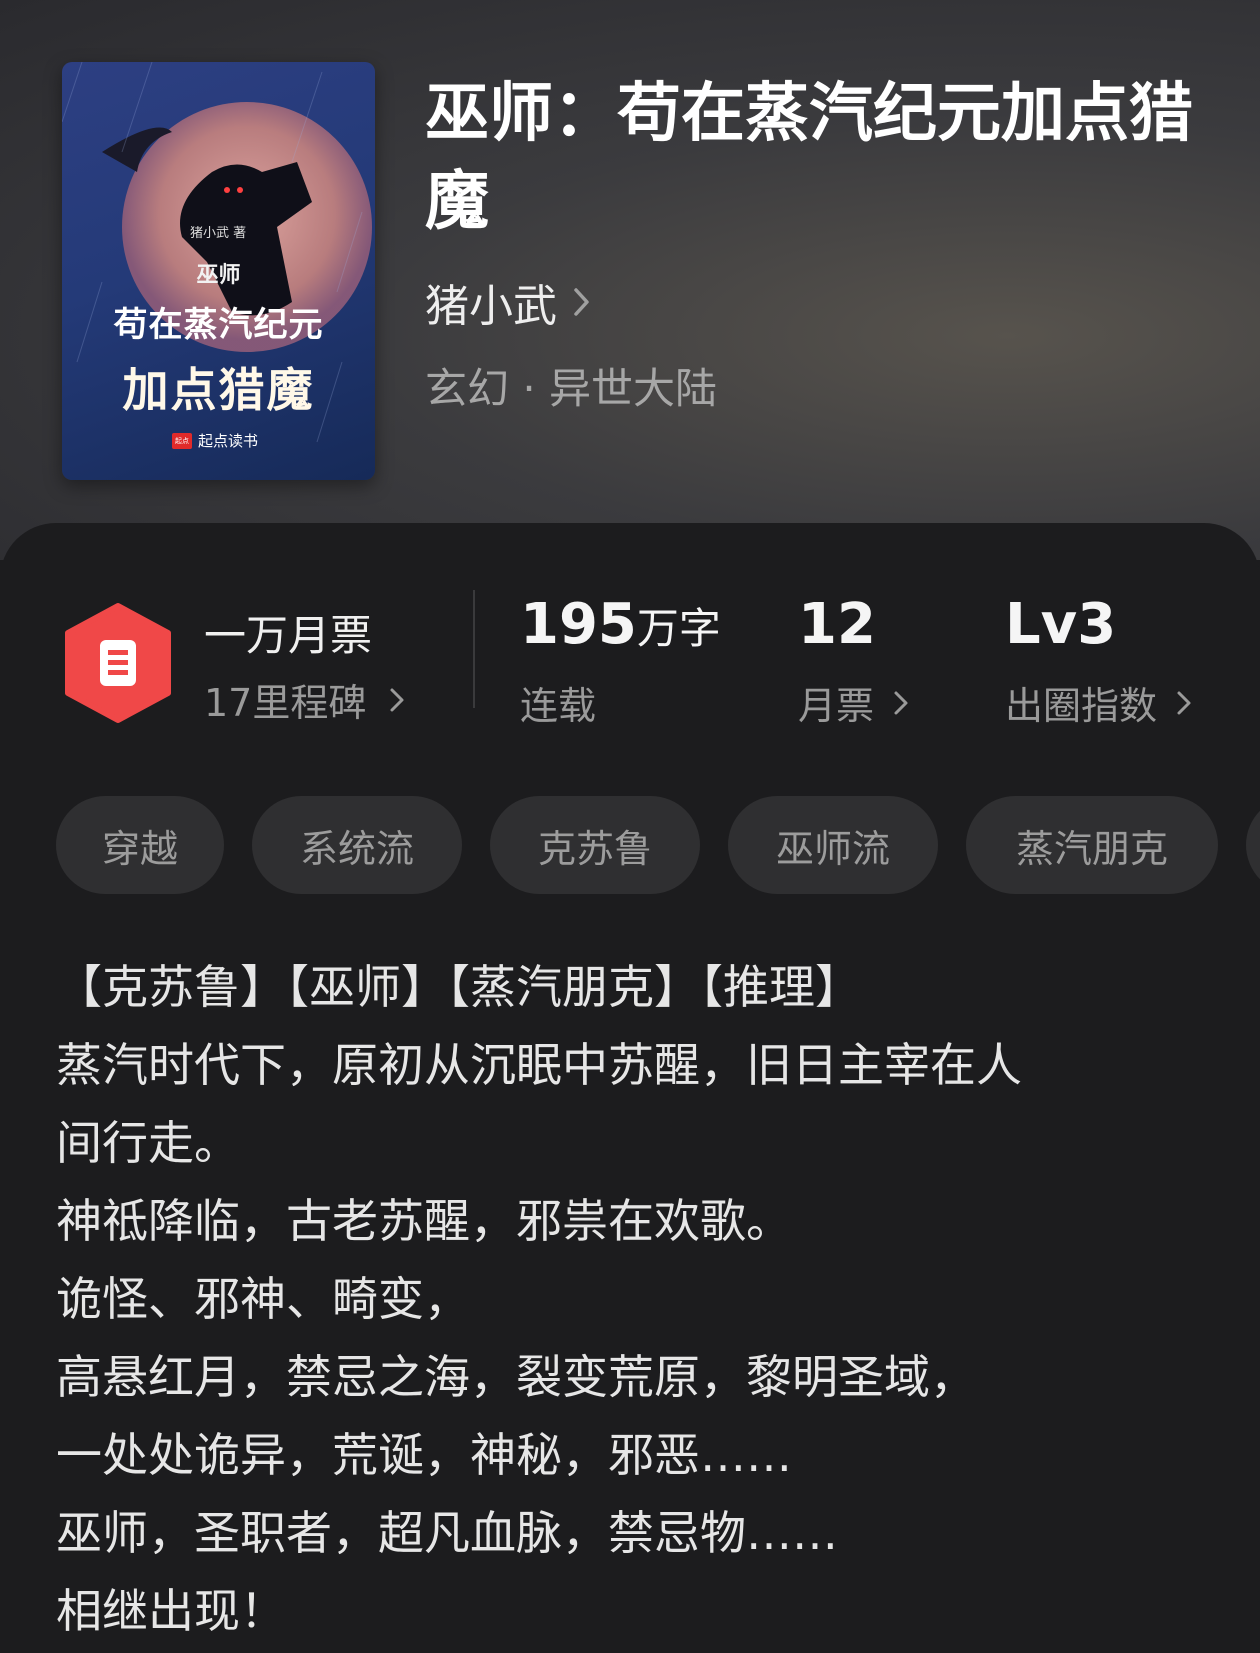 The width and height of the screenshot is (1260, 1653). I want to click on tag-list: 穿越 系统流 克苏鲁 巫师流 蒸汽朋克, so click(658, 845).